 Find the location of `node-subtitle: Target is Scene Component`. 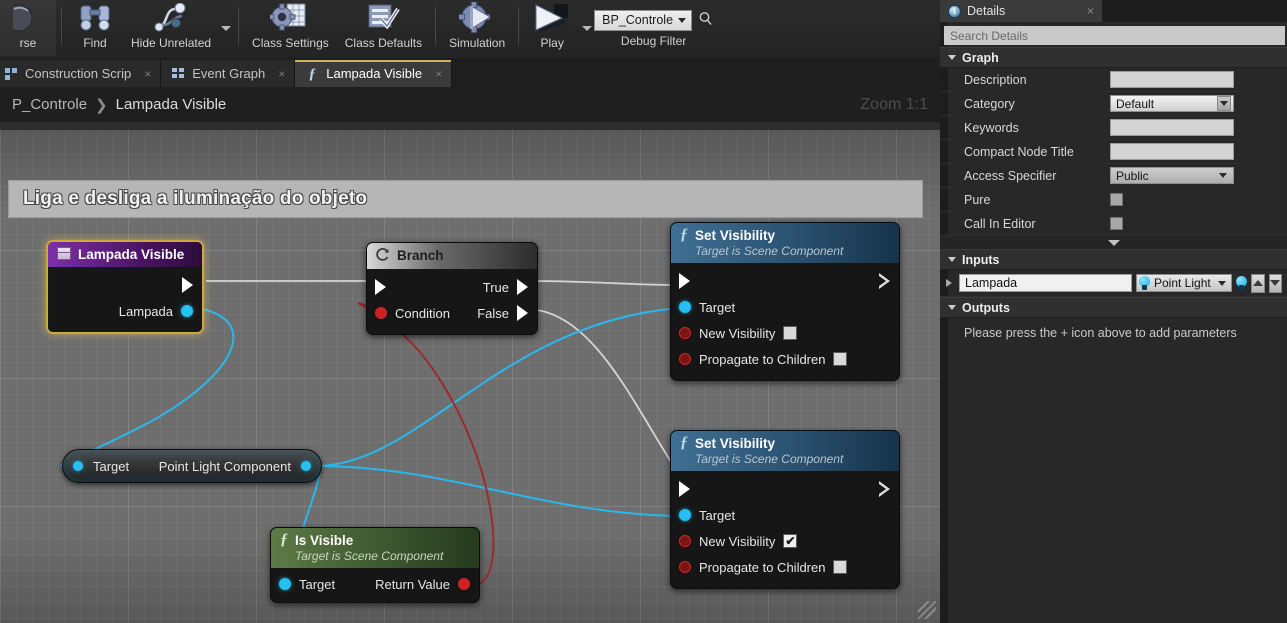

node-subtitle: Target is Scene Component is located at coordinates (369, 556).